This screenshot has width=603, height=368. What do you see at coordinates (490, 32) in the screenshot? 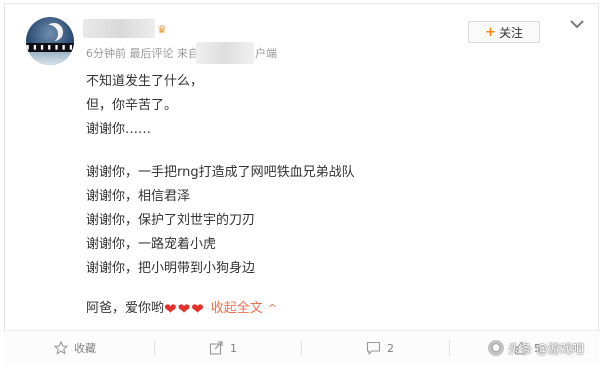
I see `plus-icon: +` at bounding box center [490, 32].